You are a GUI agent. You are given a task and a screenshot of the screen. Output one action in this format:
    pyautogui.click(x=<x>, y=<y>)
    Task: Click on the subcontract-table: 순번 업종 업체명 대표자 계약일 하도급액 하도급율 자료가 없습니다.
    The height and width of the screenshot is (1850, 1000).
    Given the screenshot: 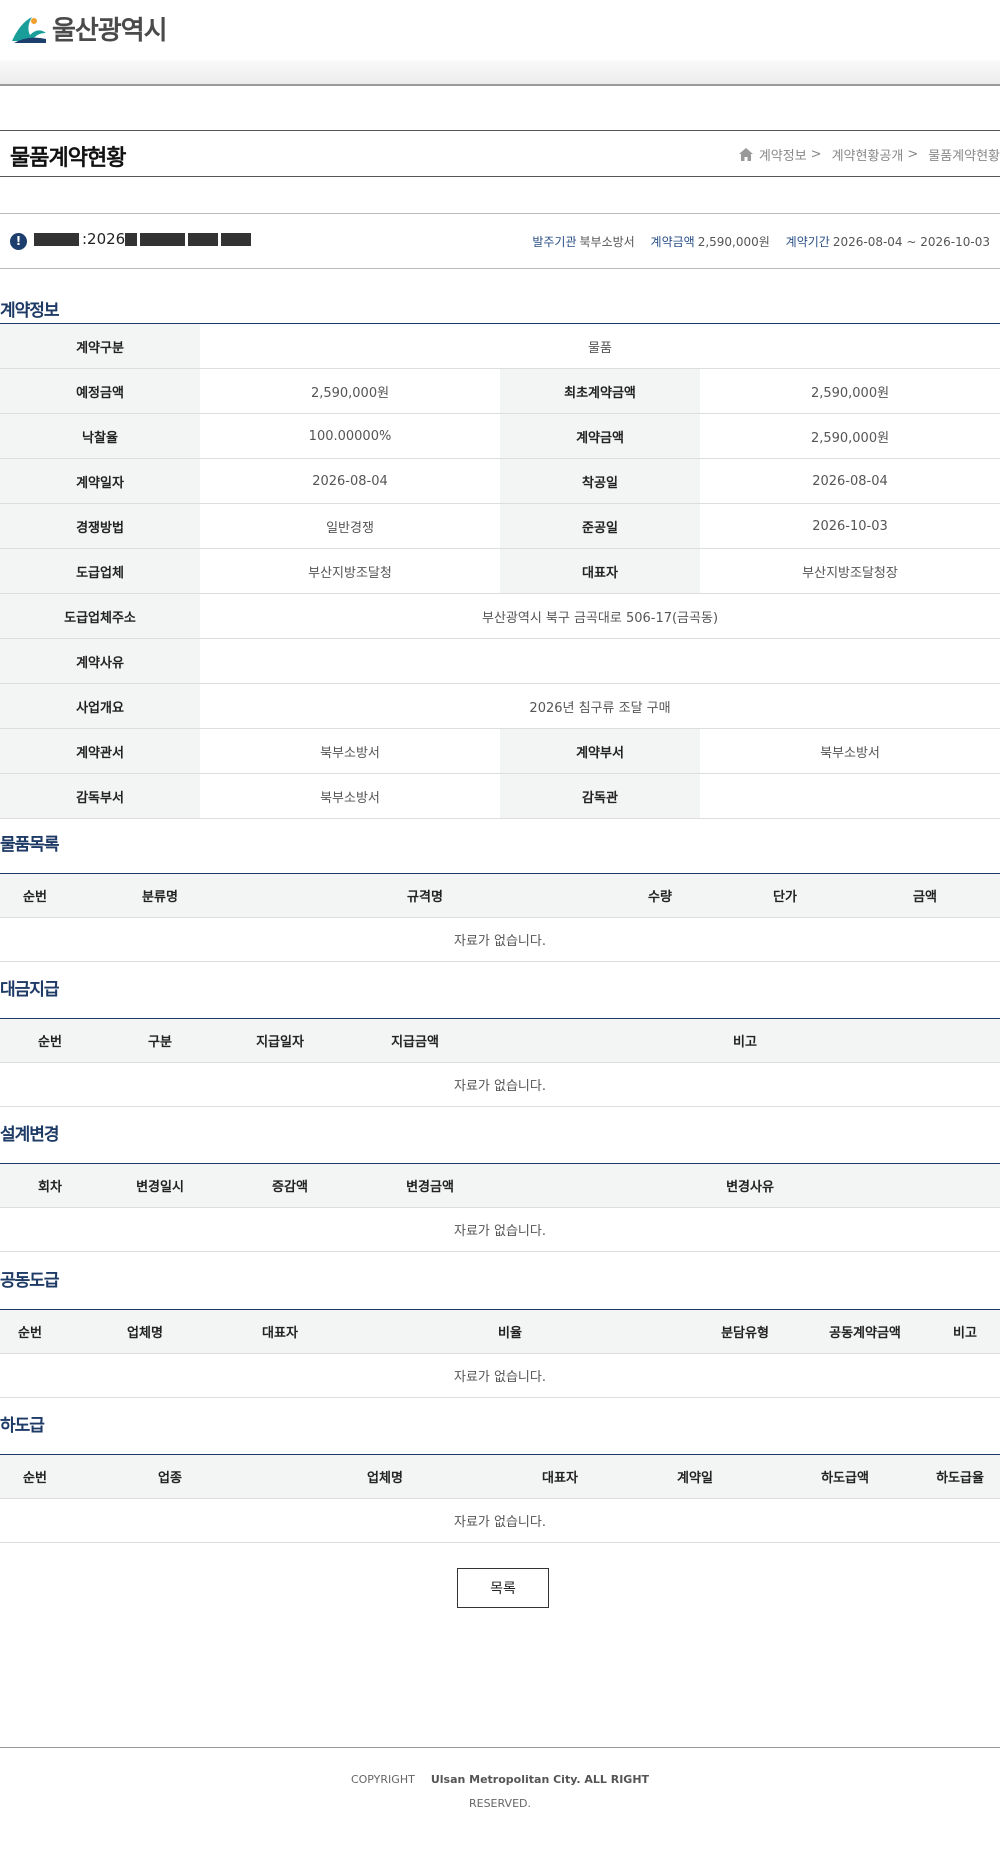 What is the action you would take?
    pyautogui.click(x=500, y=1498)
    